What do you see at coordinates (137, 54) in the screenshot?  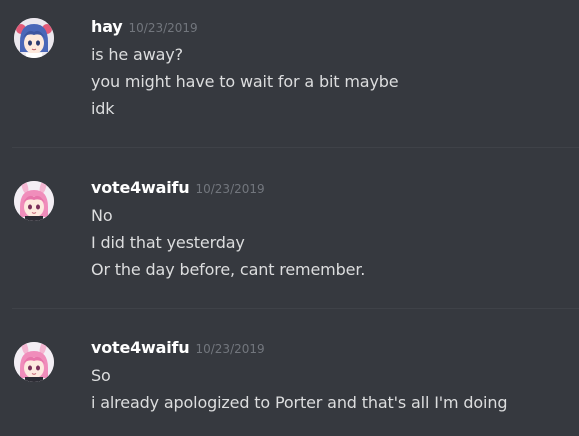 I see `message-text: is he away?` at bounding box center [137, 54].